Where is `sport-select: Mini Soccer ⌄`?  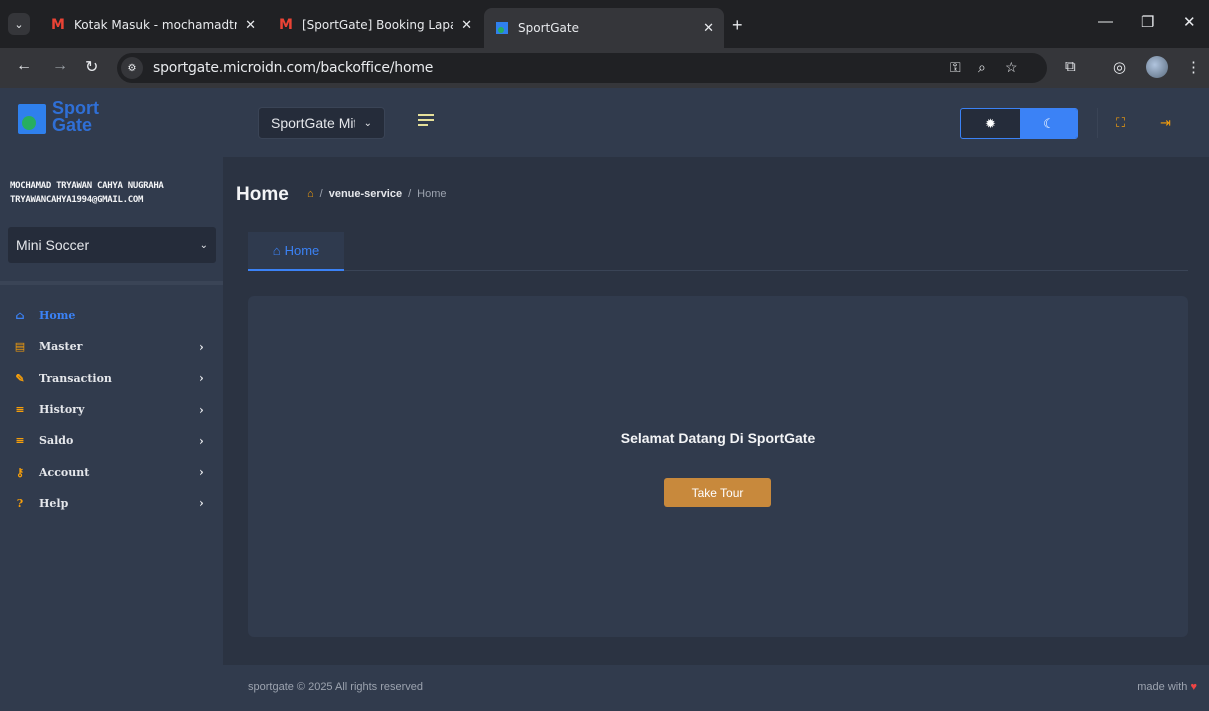 sport-select: Mini Soccer ⌄ is located at coordinates (112, 245).